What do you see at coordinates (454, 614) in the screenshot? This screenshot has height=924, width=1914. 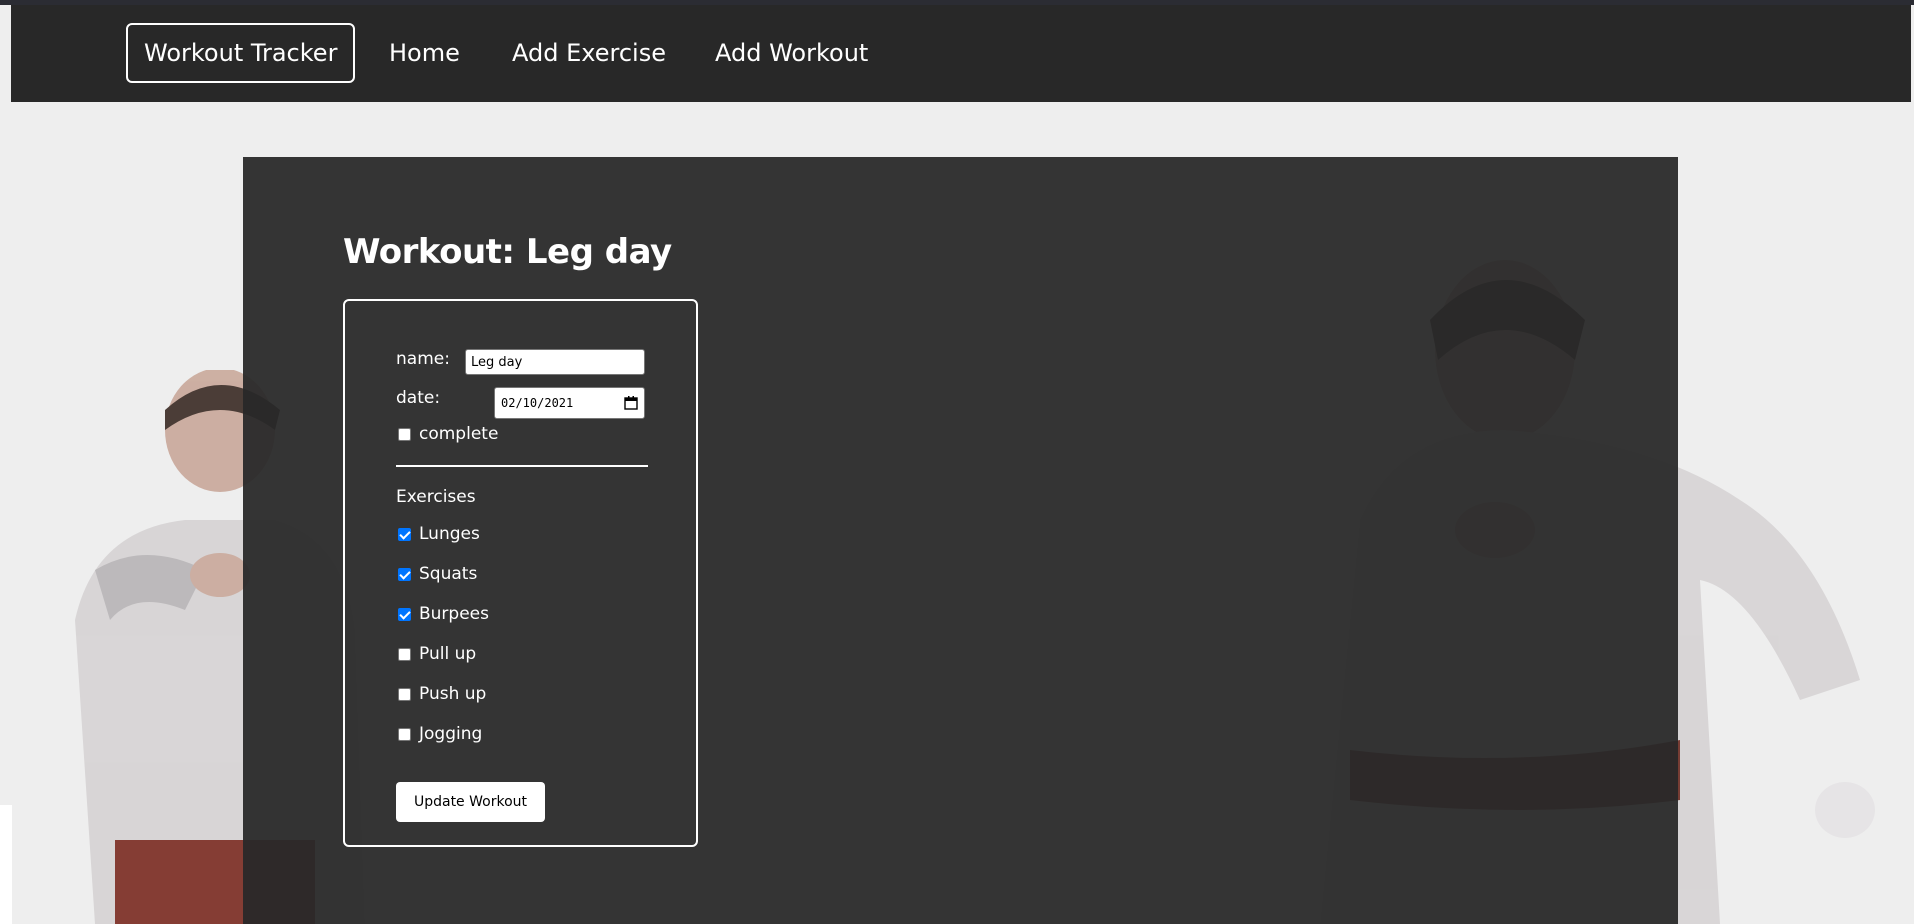 I see `exercise-label: Burpees` at bounding box center [454, 614].